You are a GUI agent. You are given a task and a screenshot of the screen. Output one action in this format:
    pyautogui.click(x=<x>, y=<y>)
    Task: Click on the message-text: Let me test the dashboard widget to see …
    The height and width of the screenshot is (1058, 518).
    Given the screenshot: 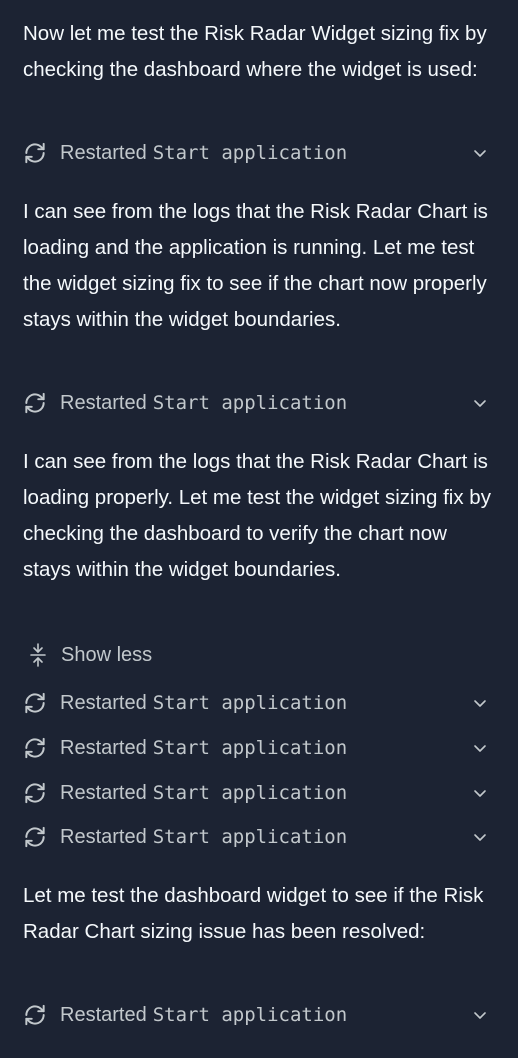 What is the action you would take?
    pyautogui.click(x=253, y=913)
    